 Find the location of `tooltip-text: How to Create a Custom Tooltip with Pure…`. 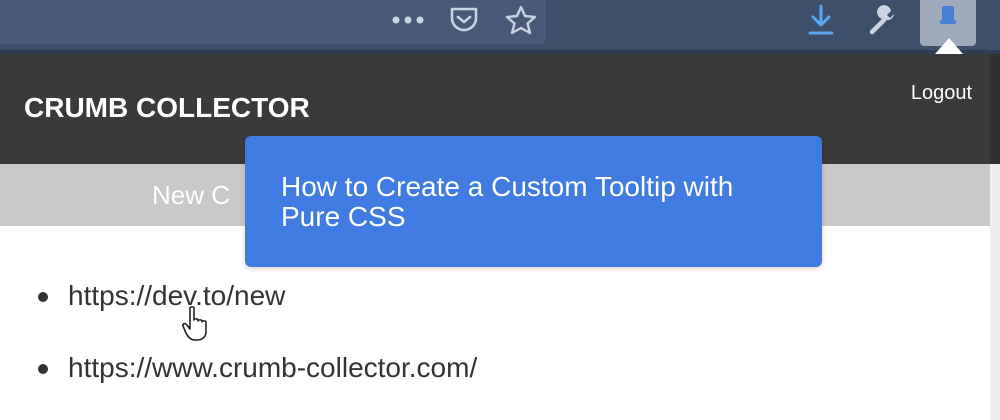

tooltip-text: How to Create a Custom Tooltip with Pure… is located at coordinates (507, 201).